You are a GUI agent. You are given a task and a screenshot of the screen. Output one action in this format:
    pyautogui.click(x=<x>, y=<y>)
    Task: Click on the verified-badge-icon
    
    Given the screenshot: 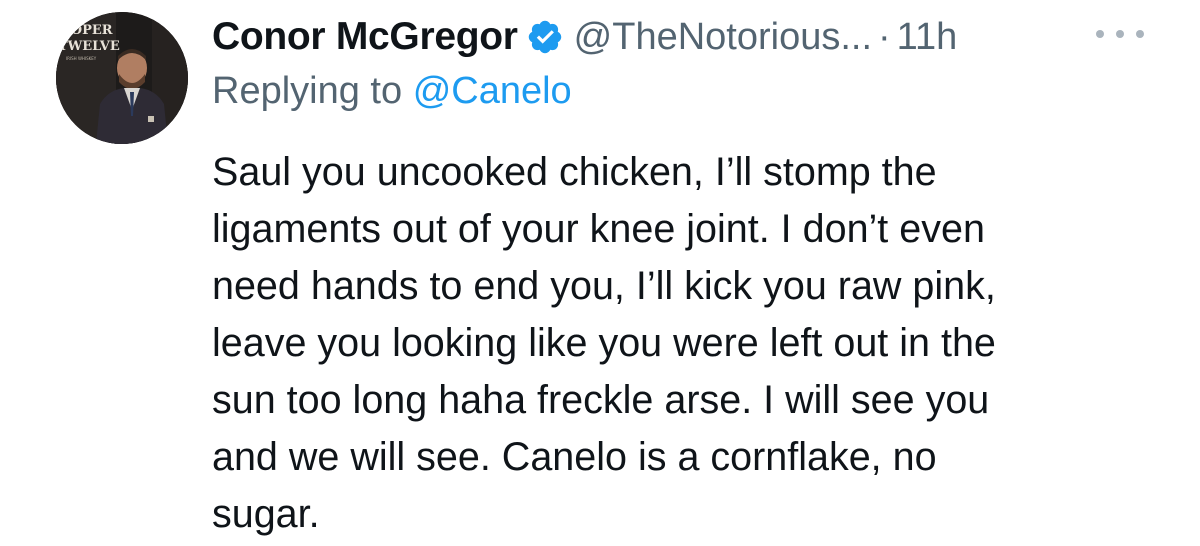 What is the action you would take?
    pyautogui.click(x=545, y=37)
    